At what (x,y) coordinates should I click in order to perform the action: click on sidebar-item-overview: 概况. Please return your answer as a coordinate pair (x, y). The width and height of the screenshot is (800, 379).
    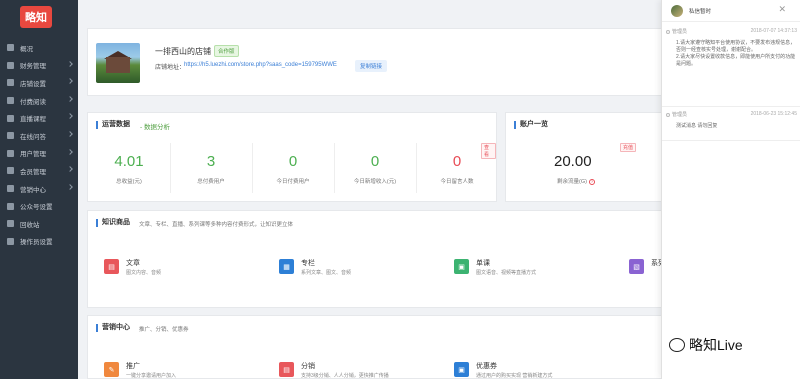
    Looking at the image, I should click on (39, 48).